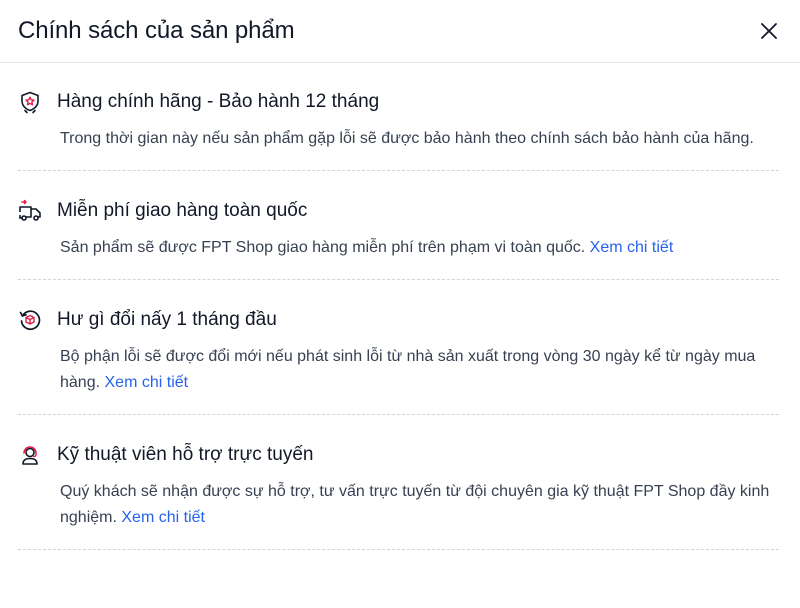 The height and width of the screenshot is (608, 800). Describe the element at coordinates (156, 30) in the screenshot. I see `modal-title: Chính sách của sản phẩm` at that location.